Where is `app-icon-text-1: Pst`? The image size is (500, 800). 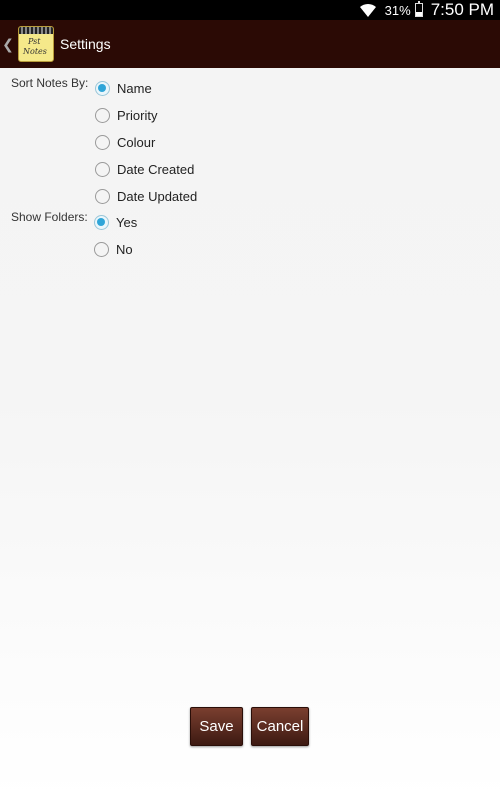
app-icon-text-1: Pst is located at coordinates (34, 41).